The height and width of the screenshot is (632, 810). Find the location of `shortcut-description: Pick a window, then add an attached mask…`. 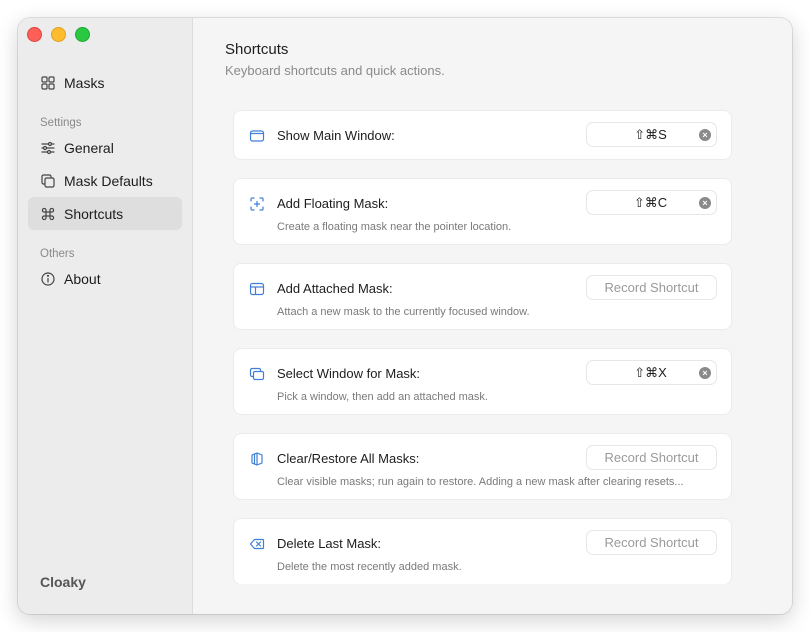

shortcut-description: Pick a window, then add an attached mask… is located at coordinates (382, 397).